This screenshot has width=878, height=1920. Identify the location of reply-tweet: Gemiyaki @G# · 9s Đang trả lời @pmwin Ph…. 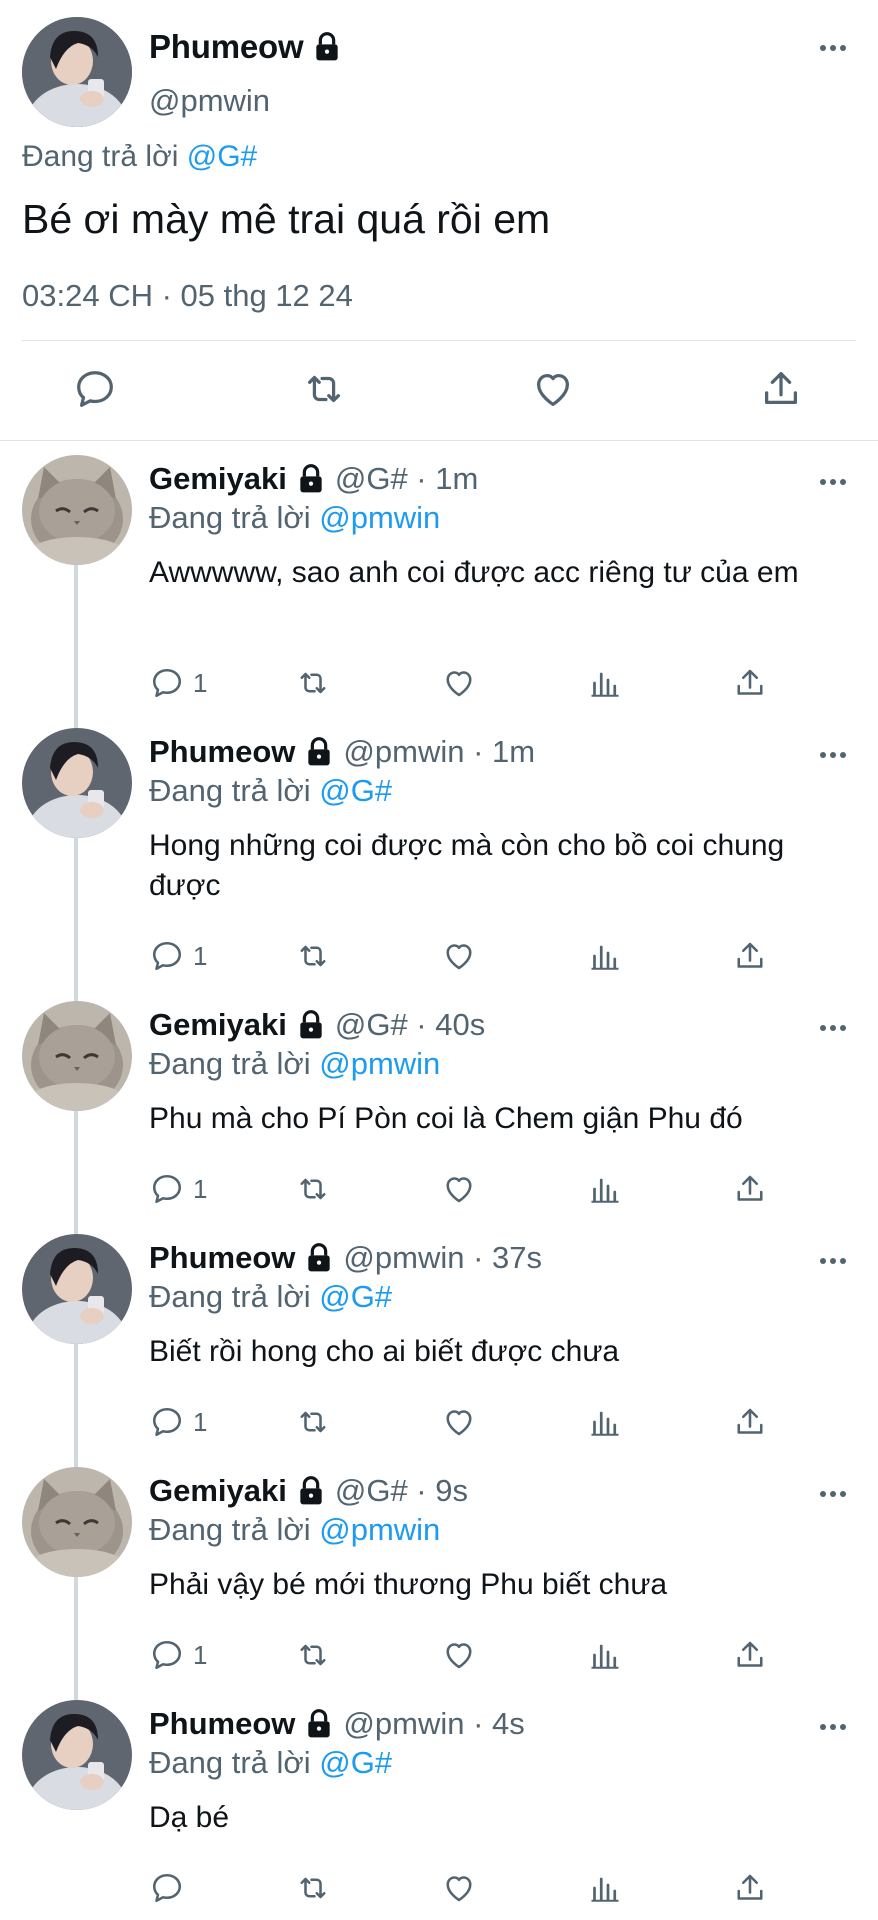
(439, 1583).